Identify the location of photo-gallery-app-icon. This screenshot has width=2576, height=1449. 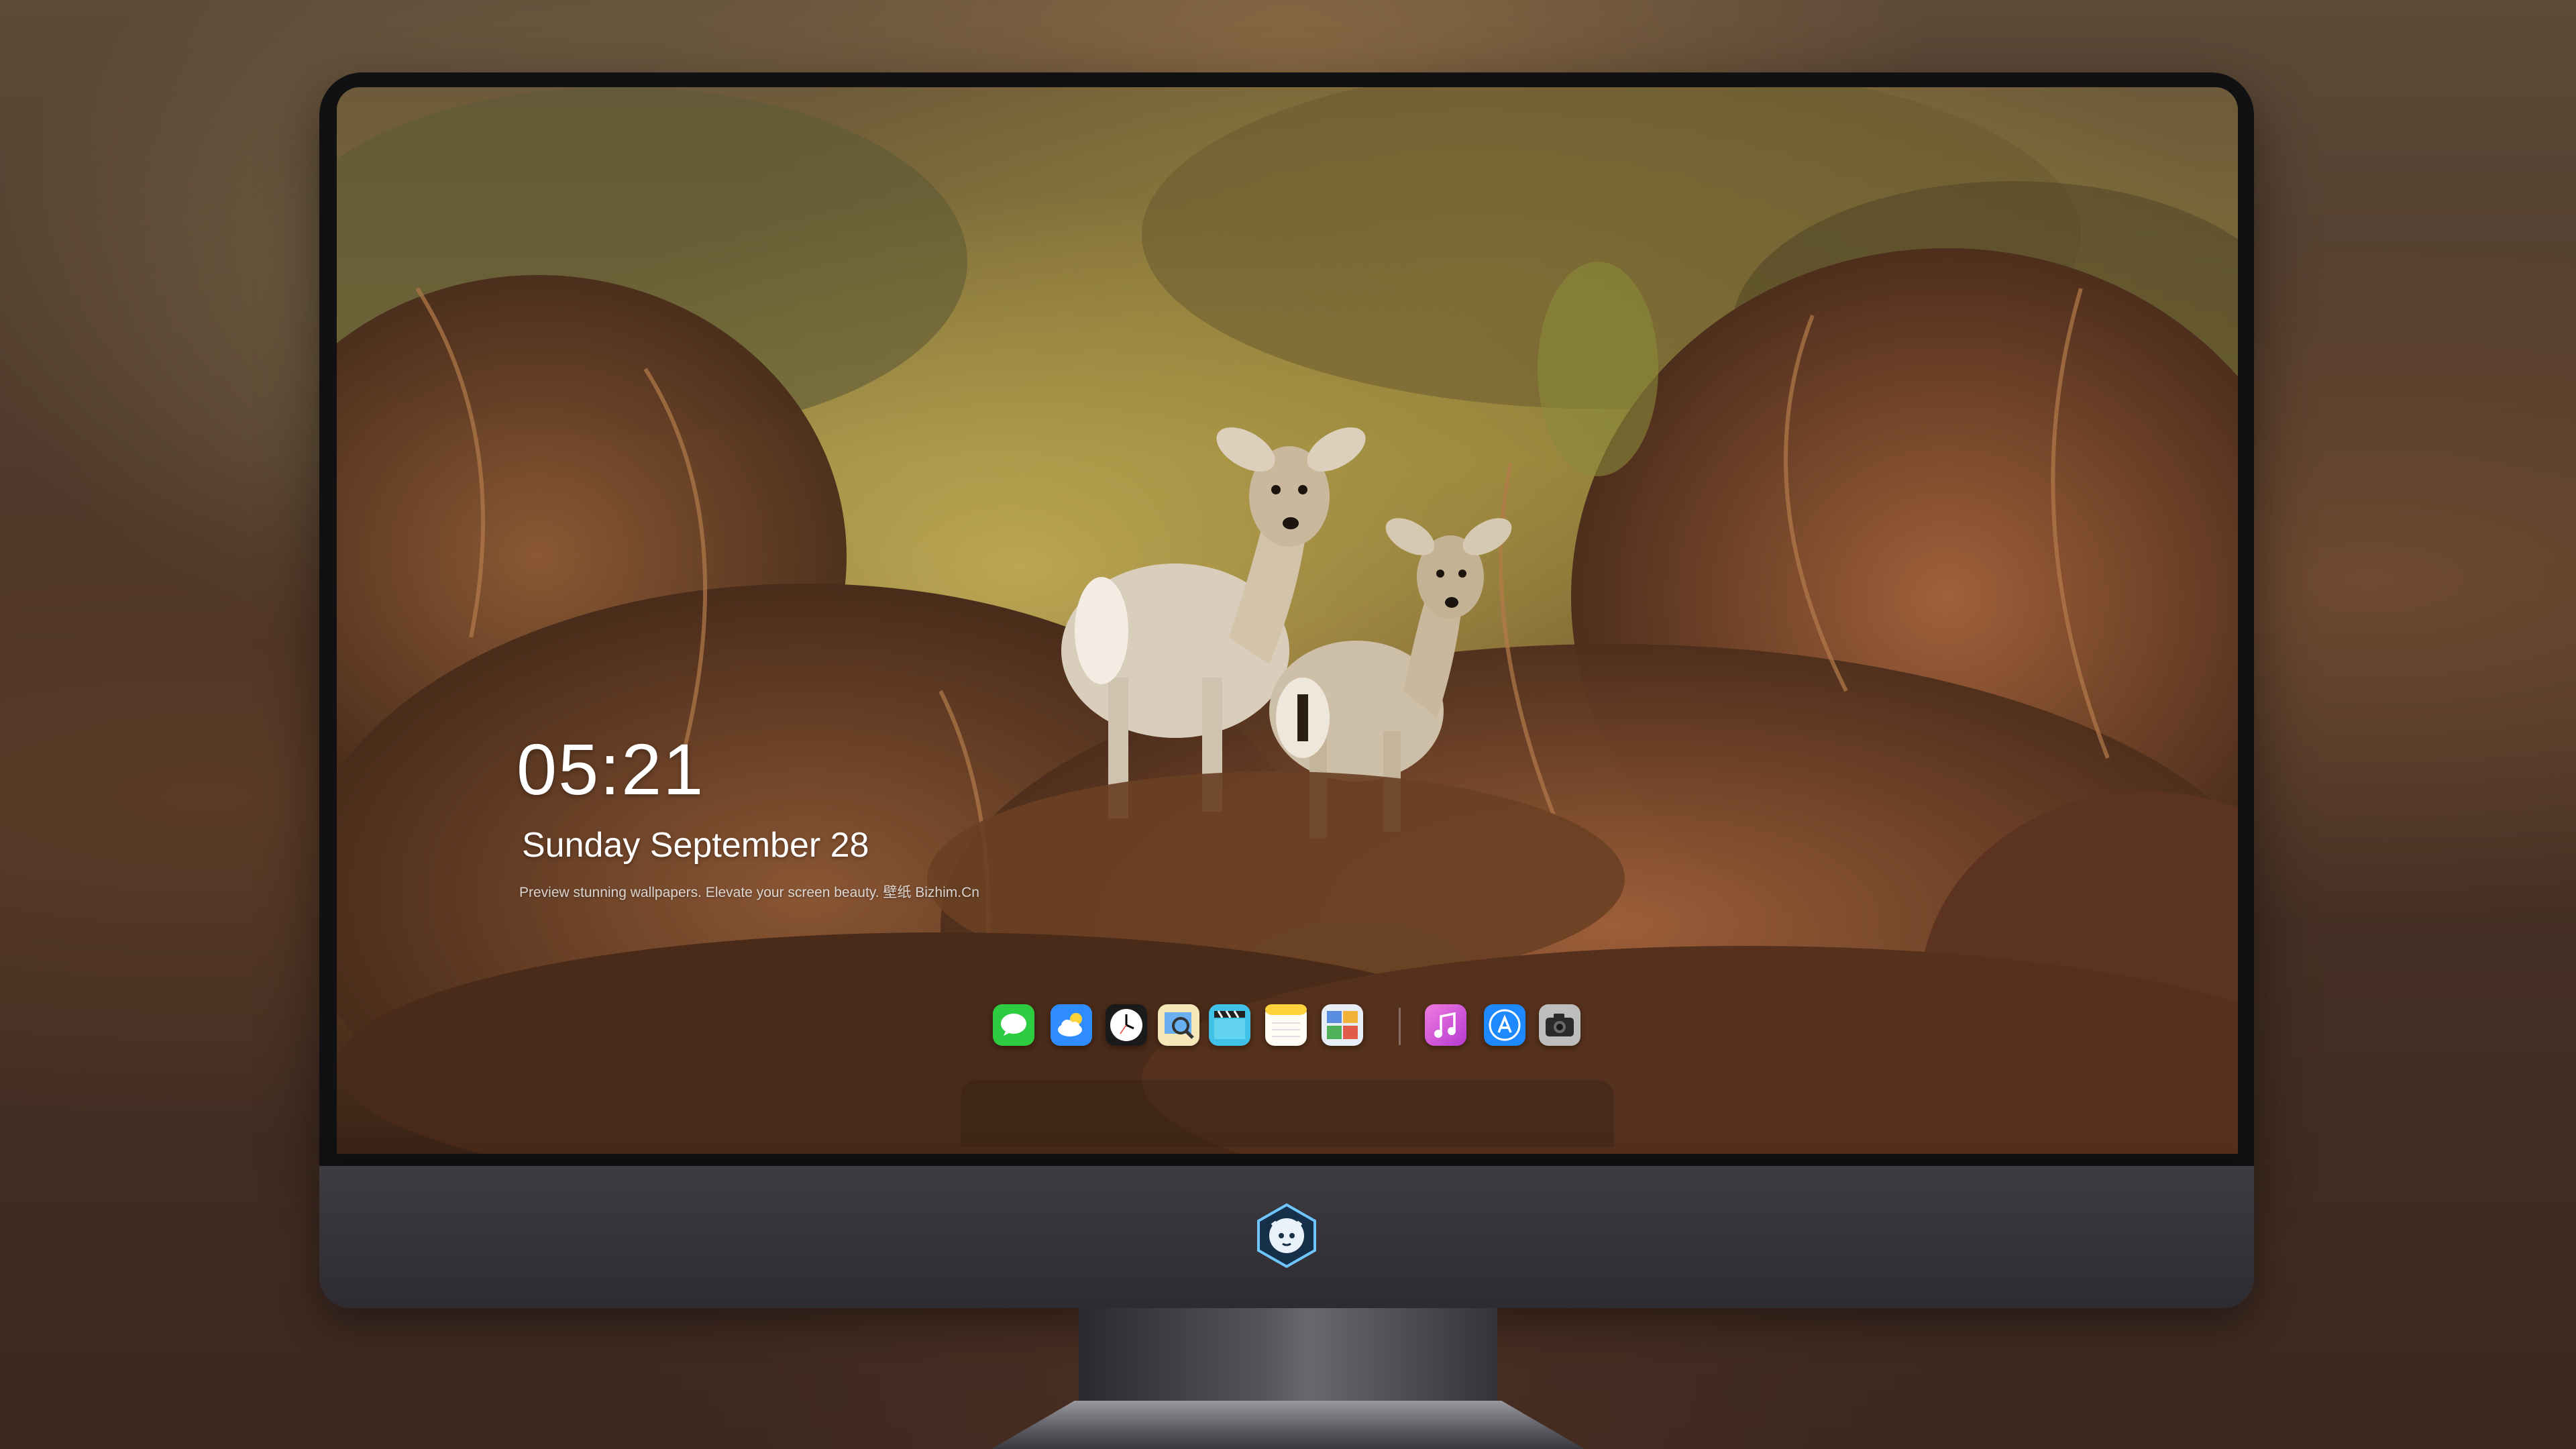
(1342, 1025).